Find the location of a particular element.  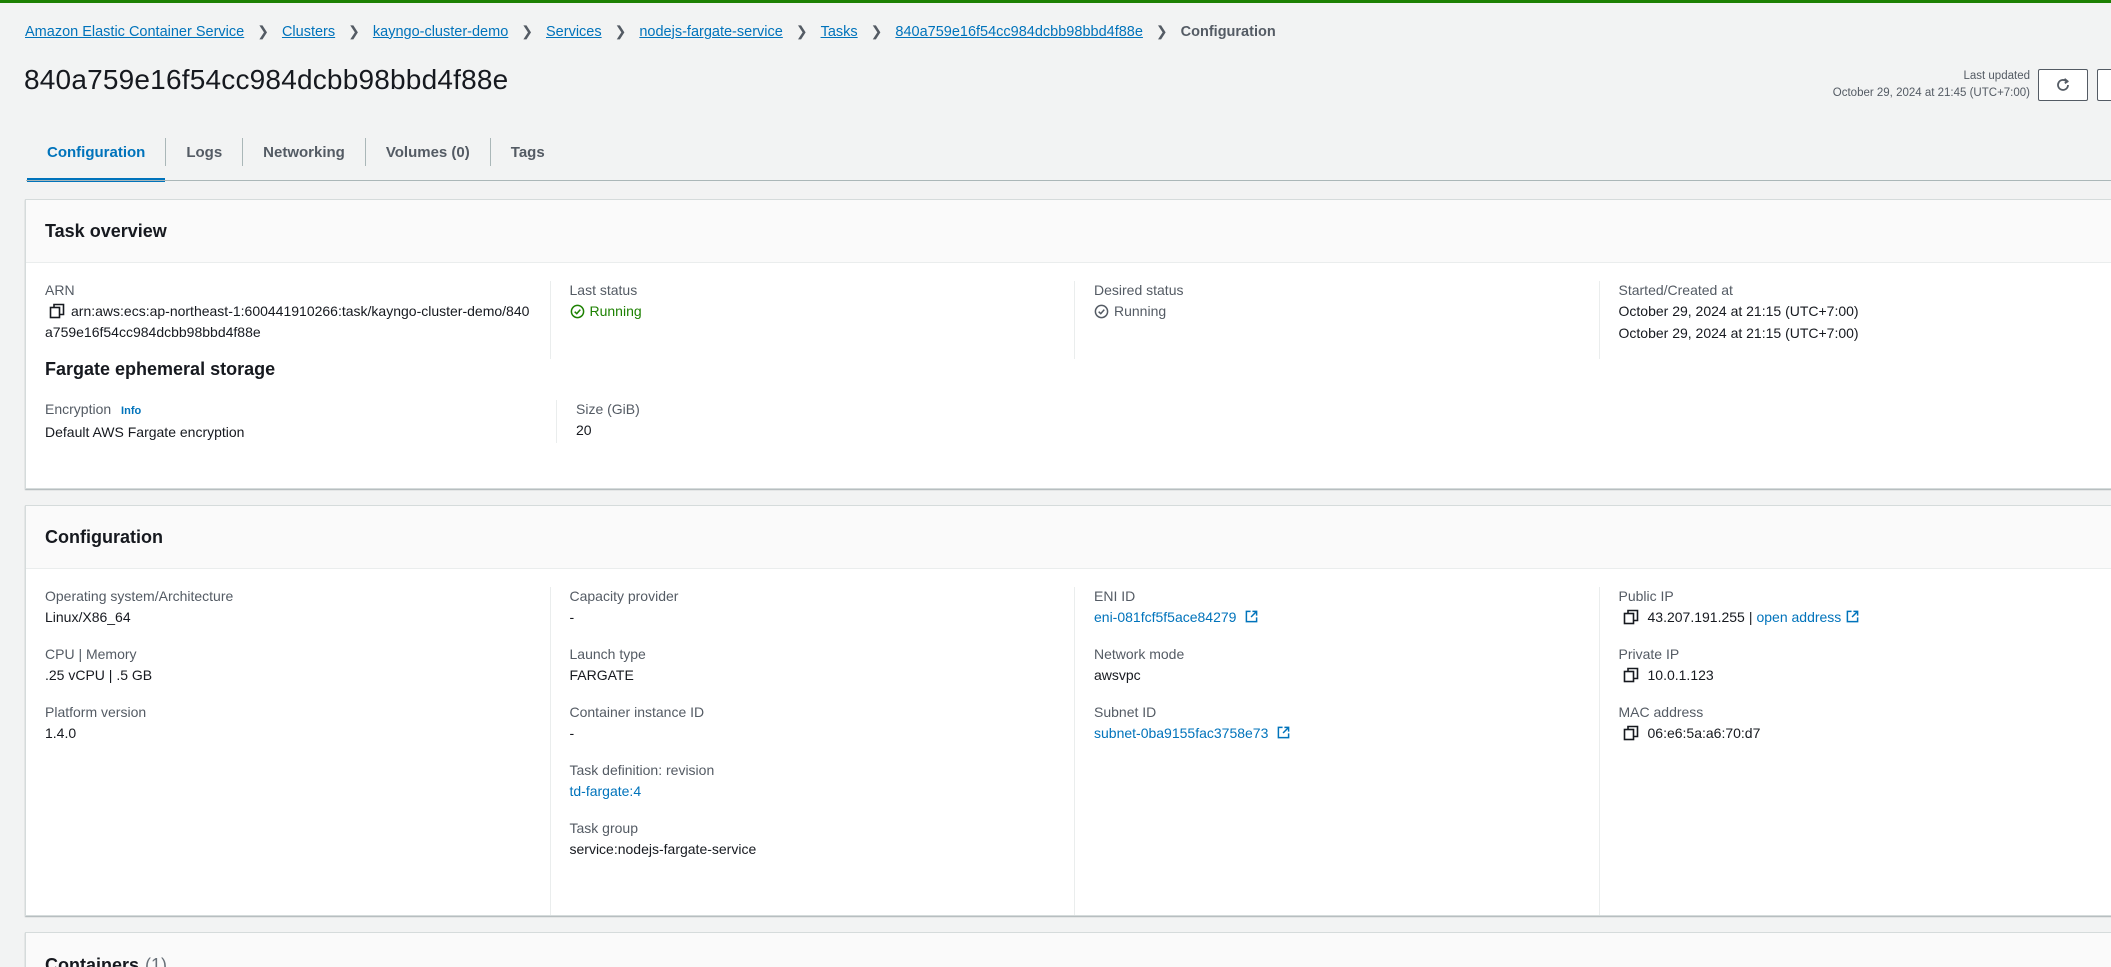

container-instance-value: - is located at coordinates (572, 733).